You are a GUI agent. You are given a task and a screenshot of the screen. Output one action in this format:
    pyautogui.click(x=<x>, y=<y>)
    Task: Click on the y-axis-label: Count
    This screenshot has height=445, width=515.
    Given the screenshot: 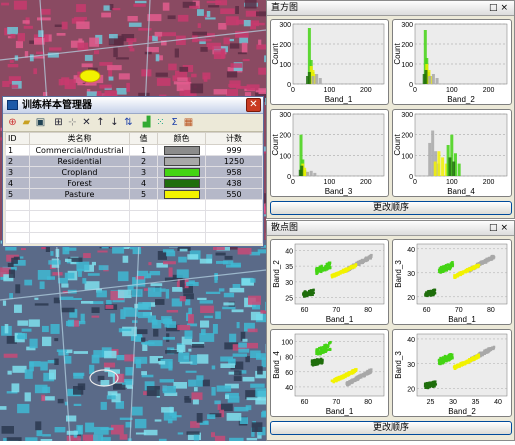 What is the action you would take?
    pyautogui.click(x=397, y=54)
    